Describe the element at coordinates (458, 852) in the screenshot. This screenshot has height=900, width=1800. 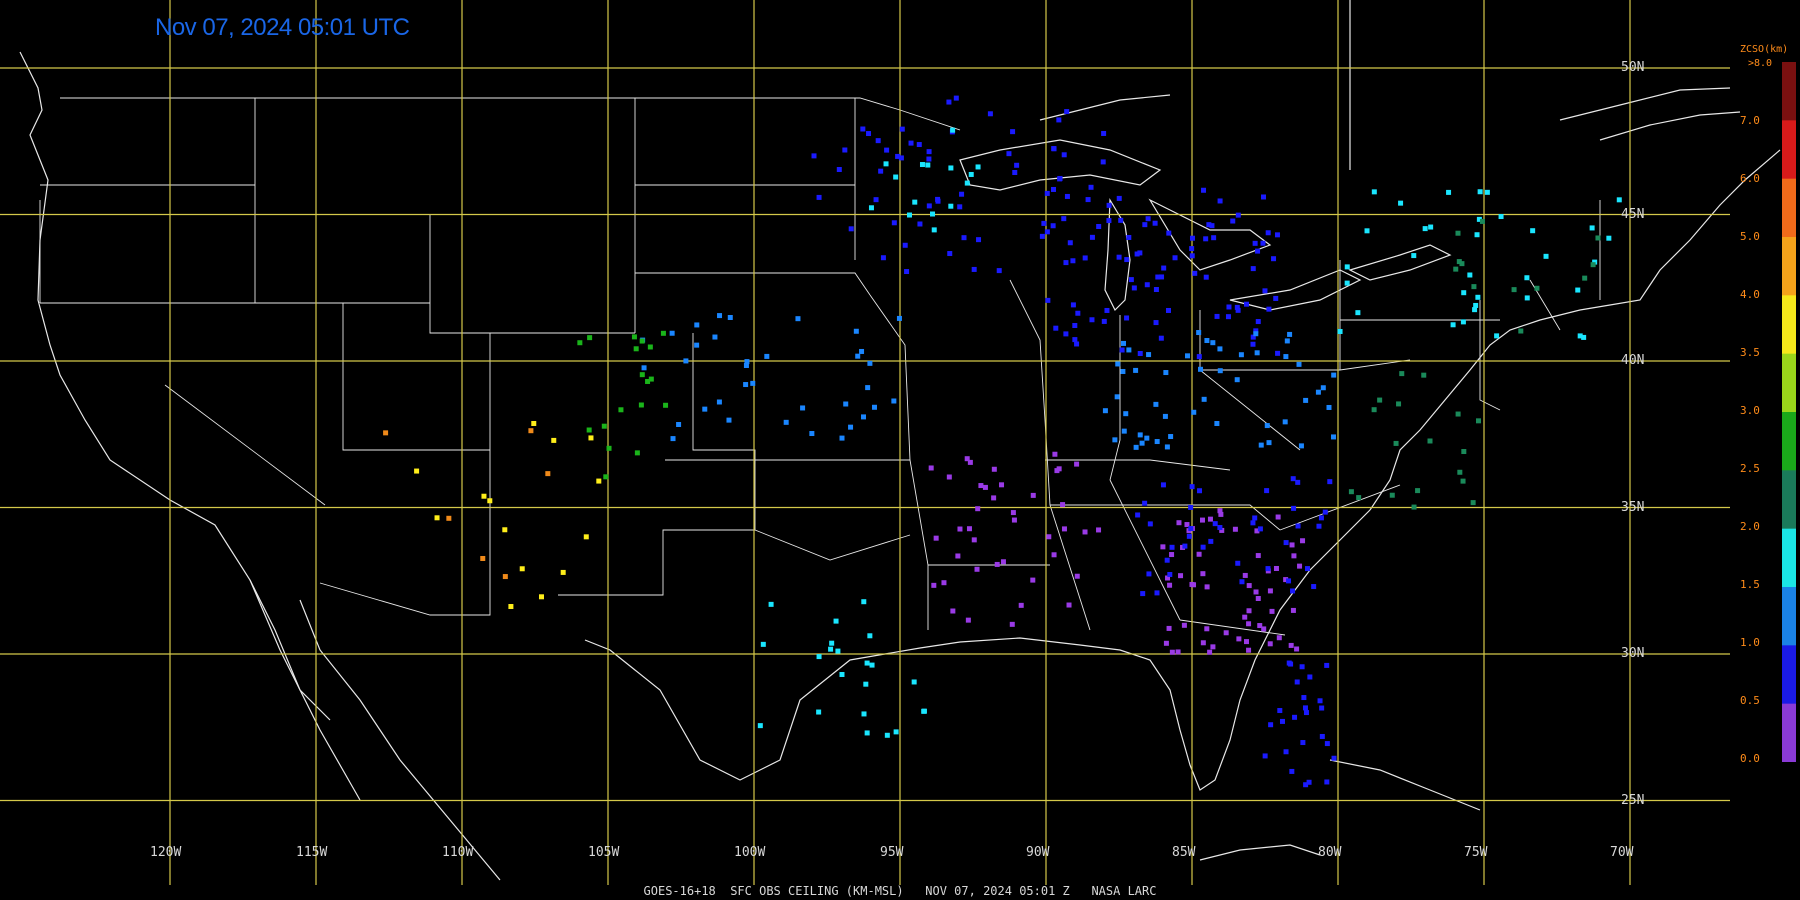
I see `lon-label-110: 110W` at that location.